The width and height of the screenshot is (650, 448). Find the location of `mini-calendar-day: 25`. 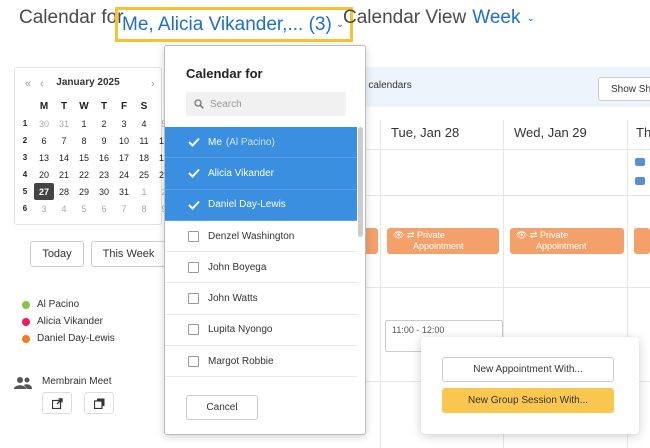

mini-calendar-day: 25 is located at coordinates (144, 174).